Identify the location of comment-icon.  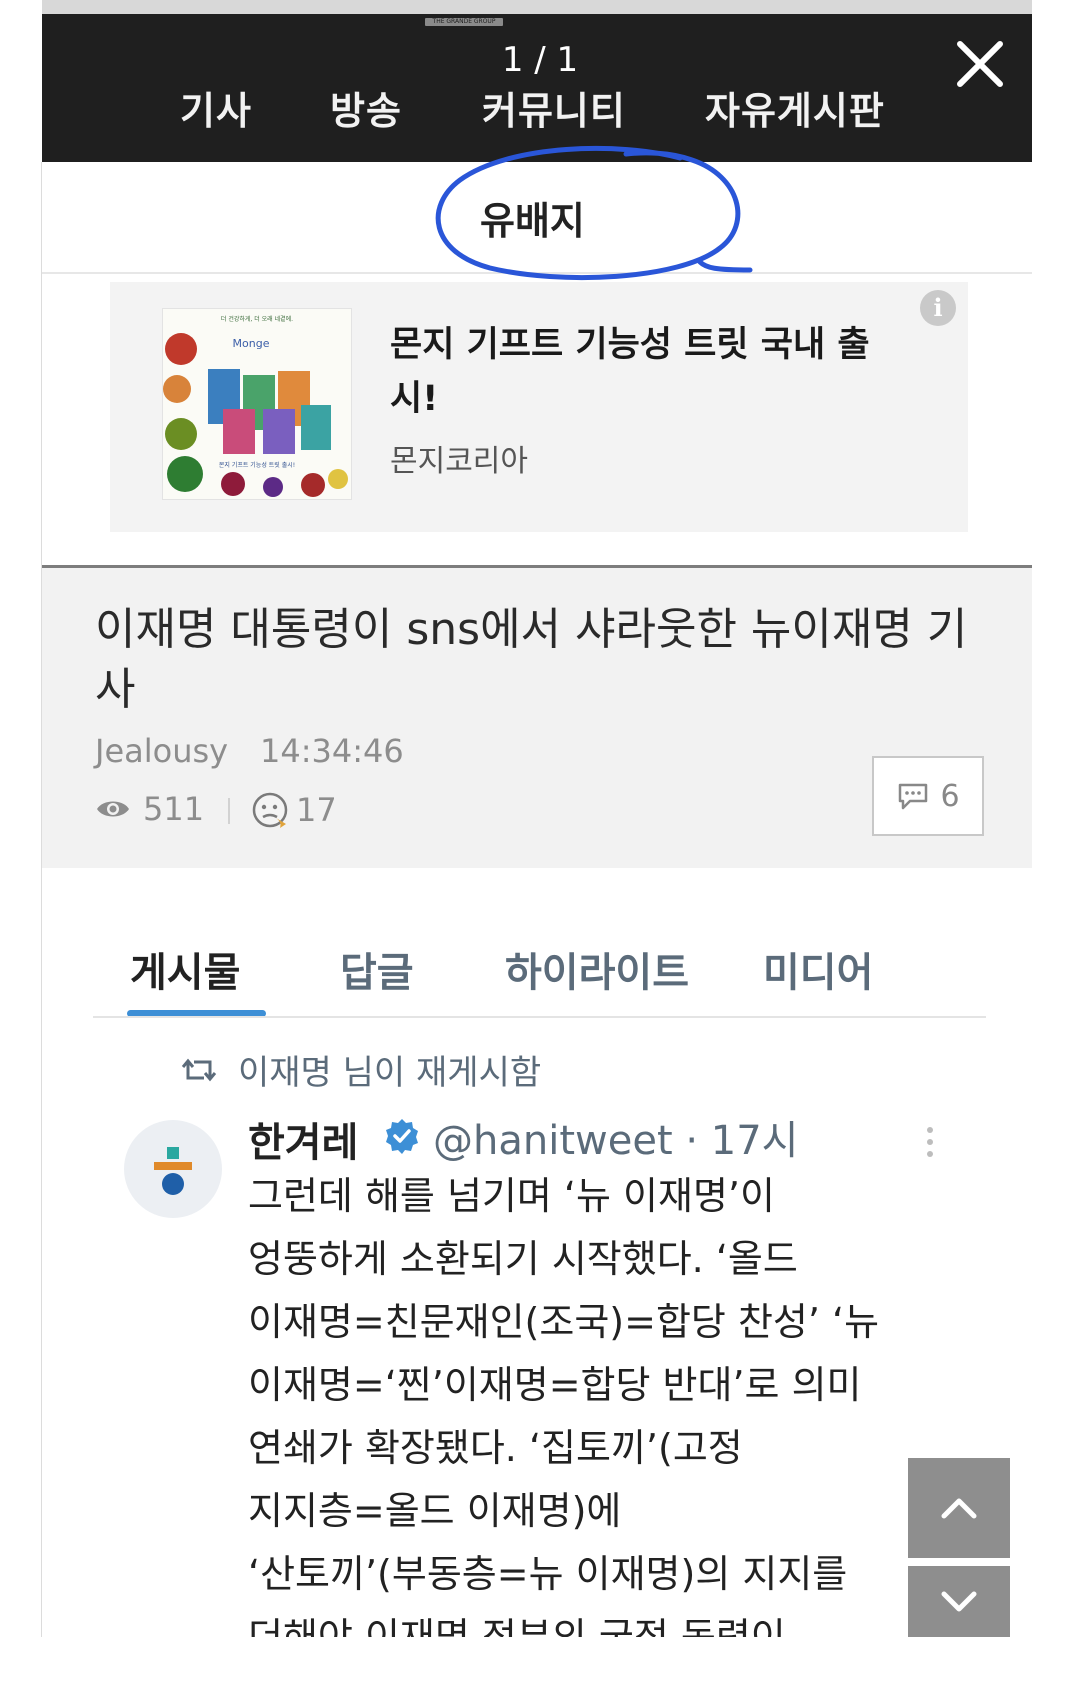
(913, 796).